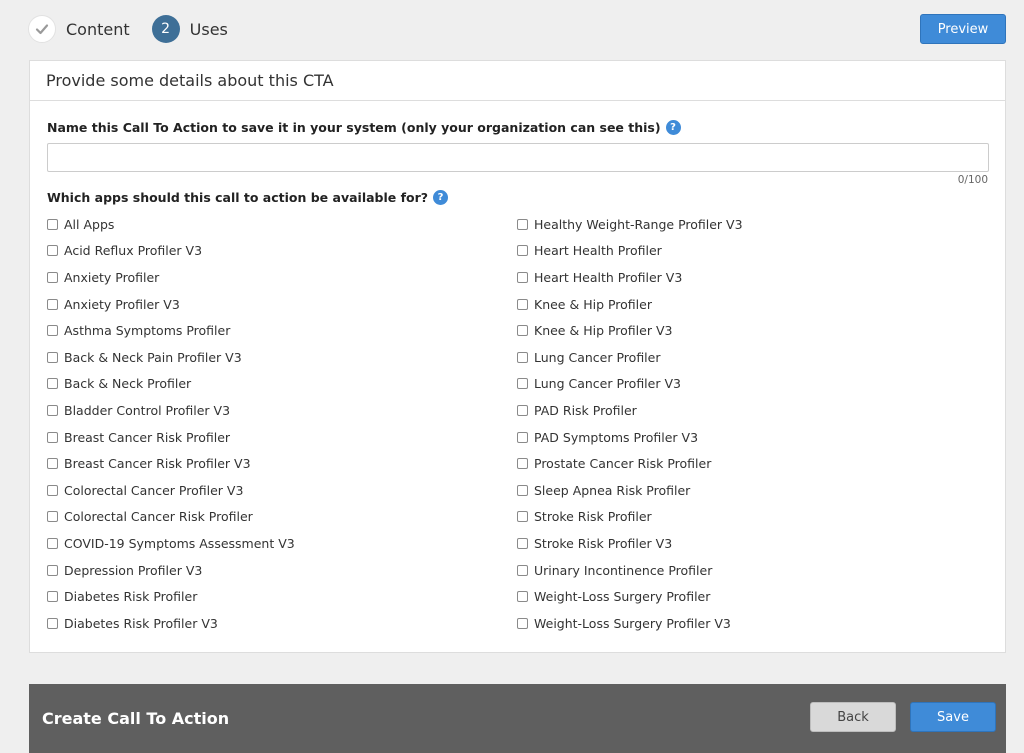 The width and height of the screenshot is (1024, 753). Describe the element at coordinates (282, 304) in the screenshot. I see `app-option: Anxiety Profiler V3` at that location.